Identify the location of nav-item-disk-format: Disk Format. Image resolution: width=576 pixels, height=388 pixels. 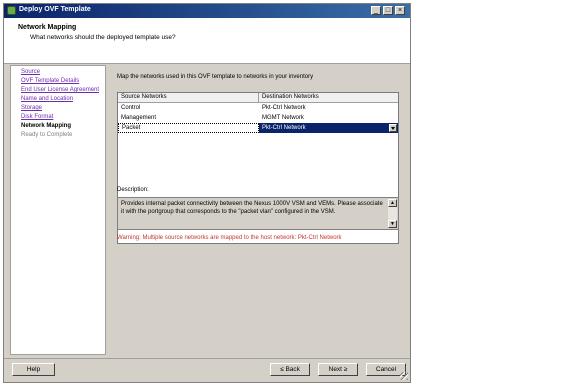
(60, 117).